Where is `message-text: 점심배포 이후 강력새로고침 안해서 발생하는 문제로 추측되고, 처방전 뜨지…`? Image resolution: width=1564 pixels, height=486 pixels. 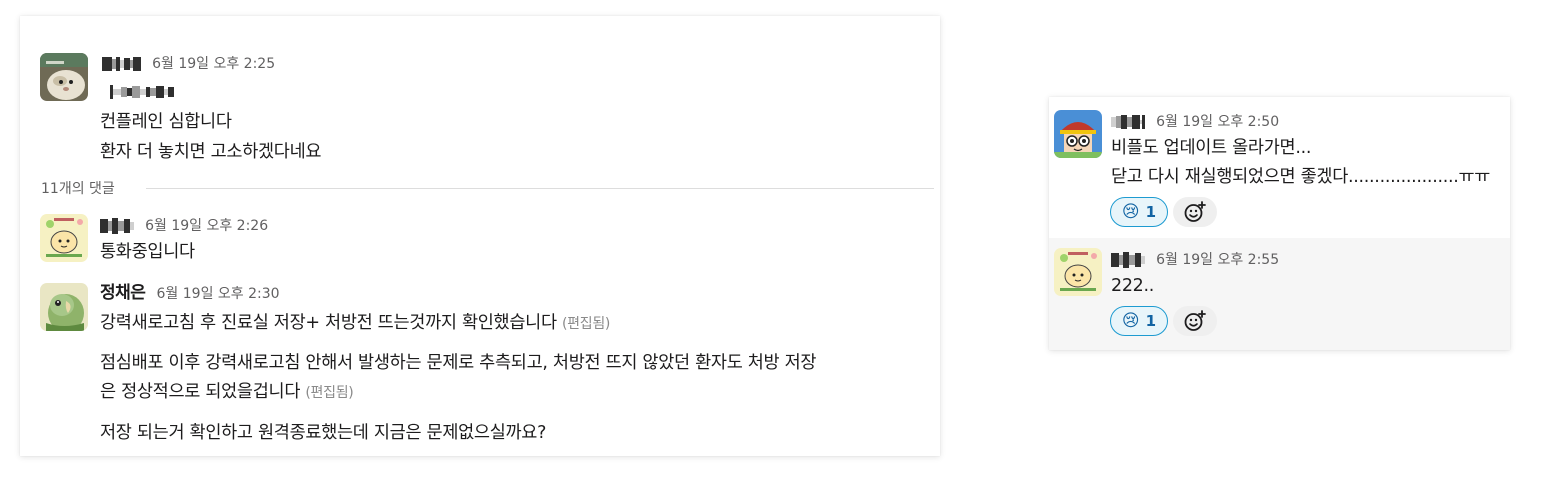
message-text: 점심배포 이후 강력새로고침 안해서 발생하는 문제로 추측되고, 처방전 뜨지… is located at coordinates (458, 363).